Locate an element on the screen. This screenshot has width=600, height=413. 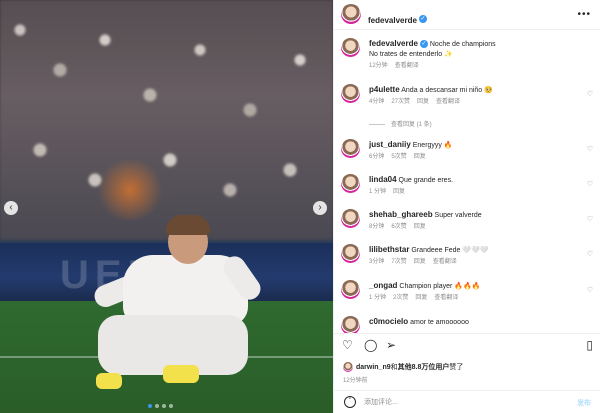
caption-username: fedevalverde is located at coordinates (393, 43).